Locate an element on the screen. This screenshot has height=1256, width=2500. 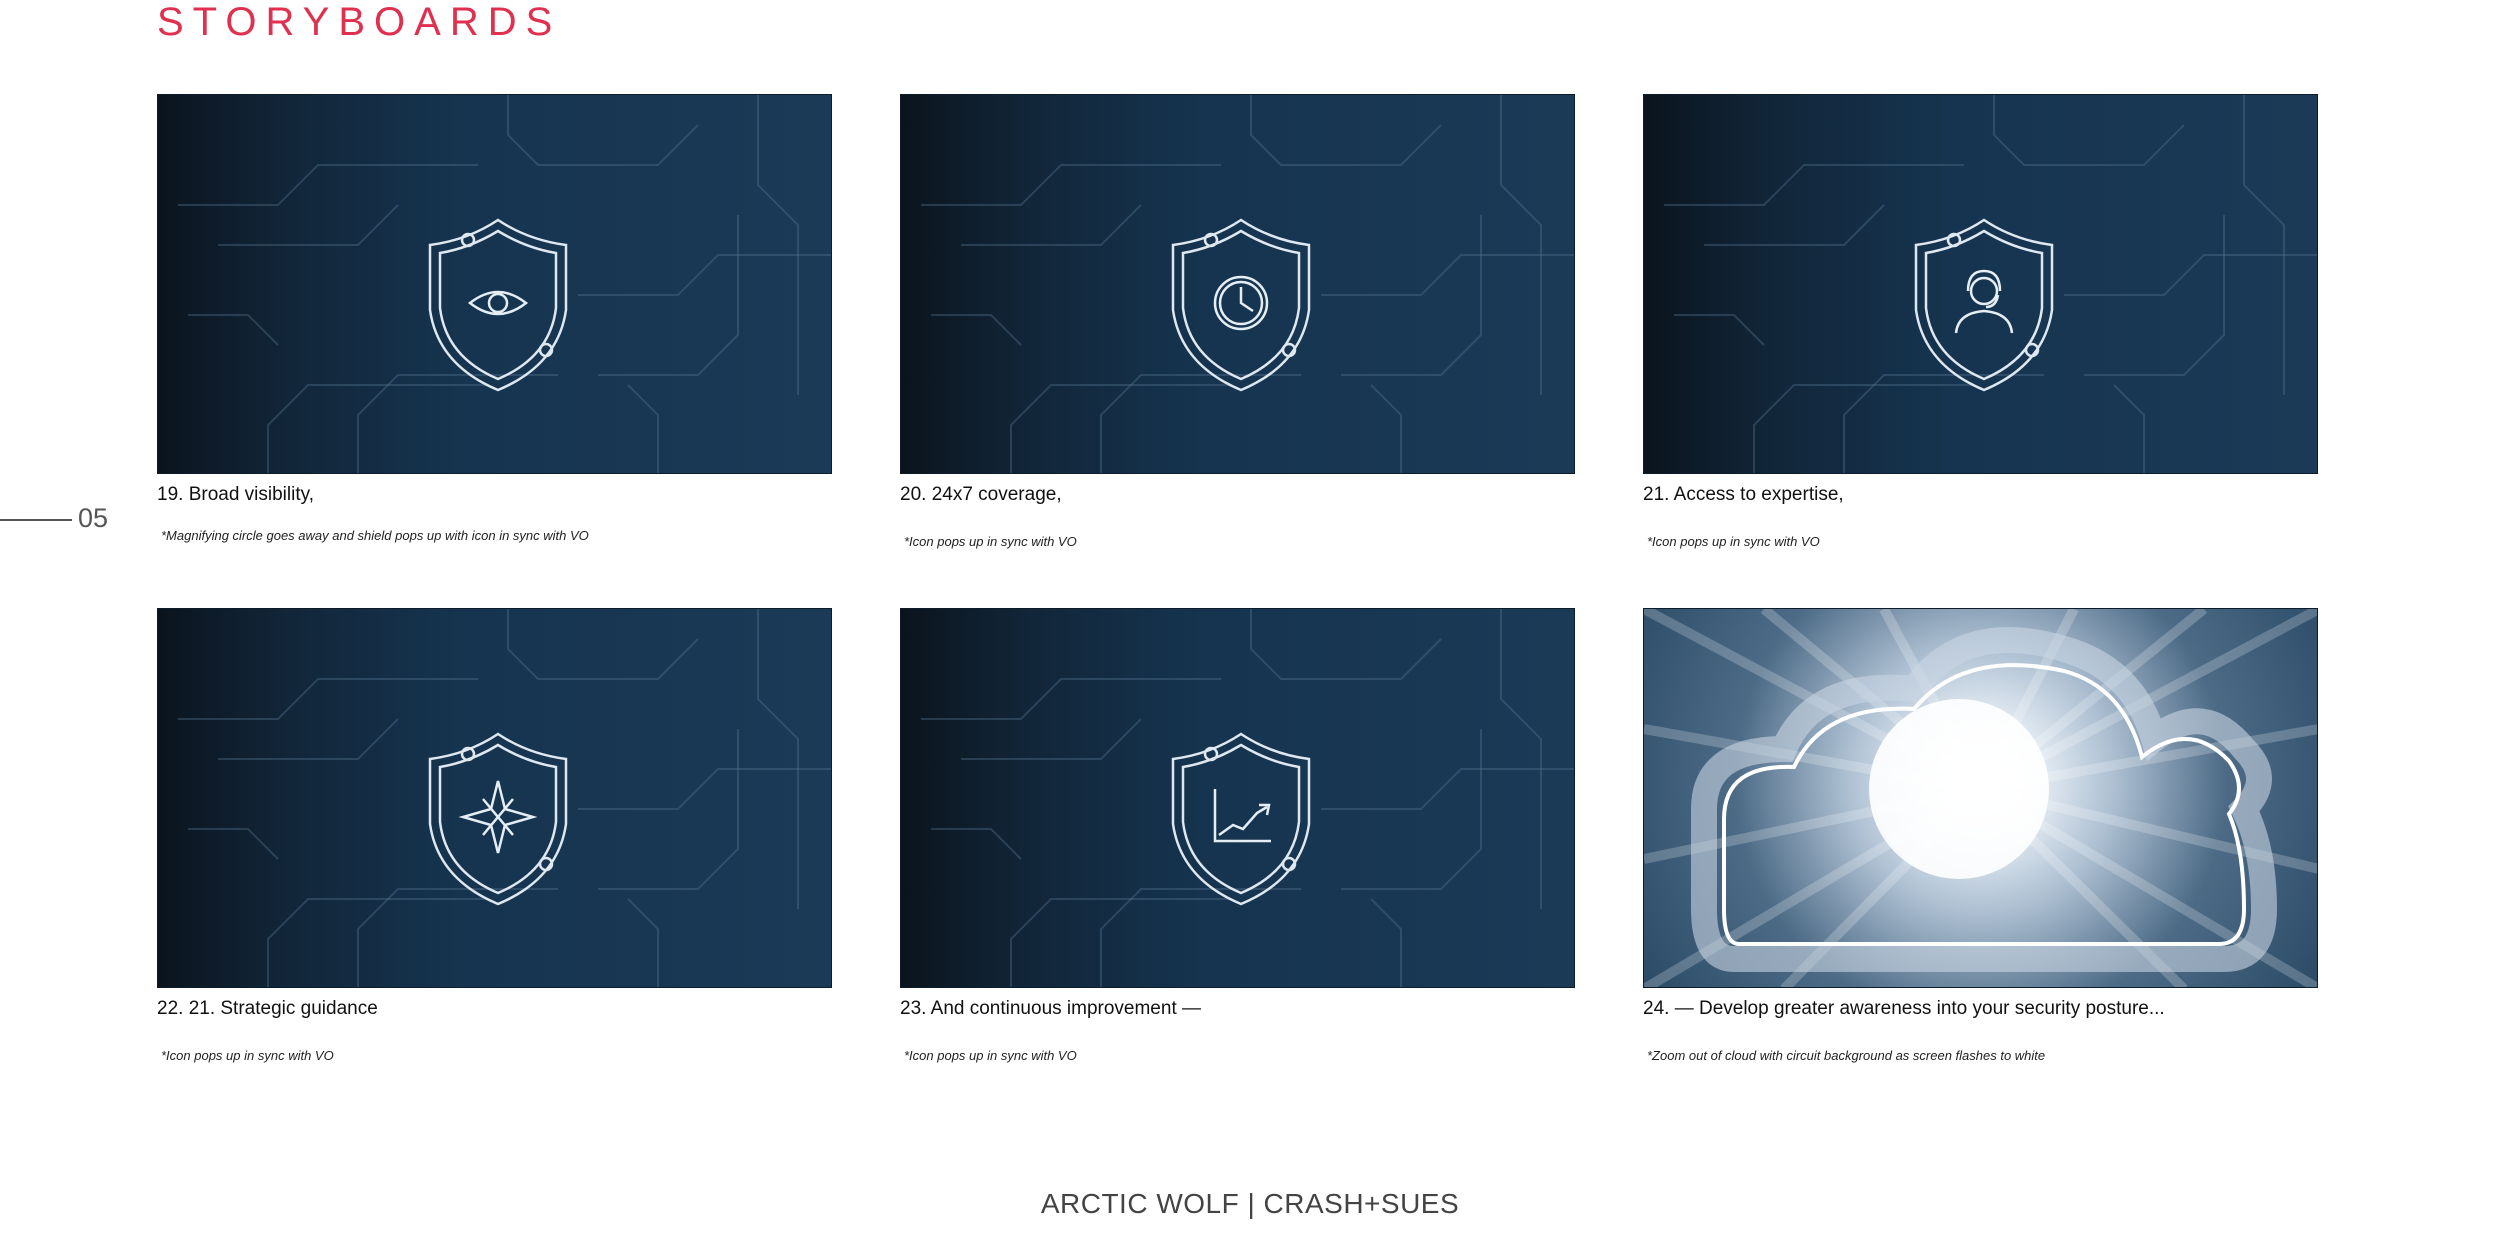
frame-caption: 19. Broad visibility, is located at coordinates (235, 494).